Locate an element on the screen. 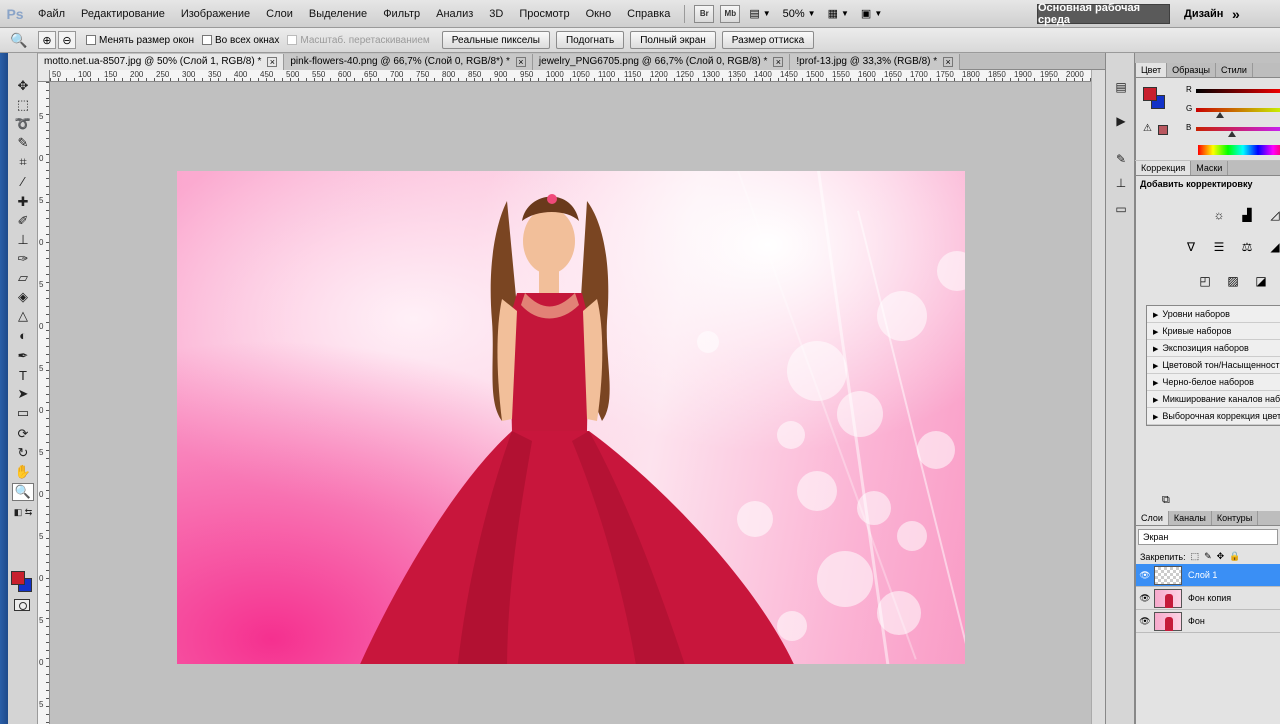  brightness-contrast-icon: ☼ is located at coordinates (1219, 215).